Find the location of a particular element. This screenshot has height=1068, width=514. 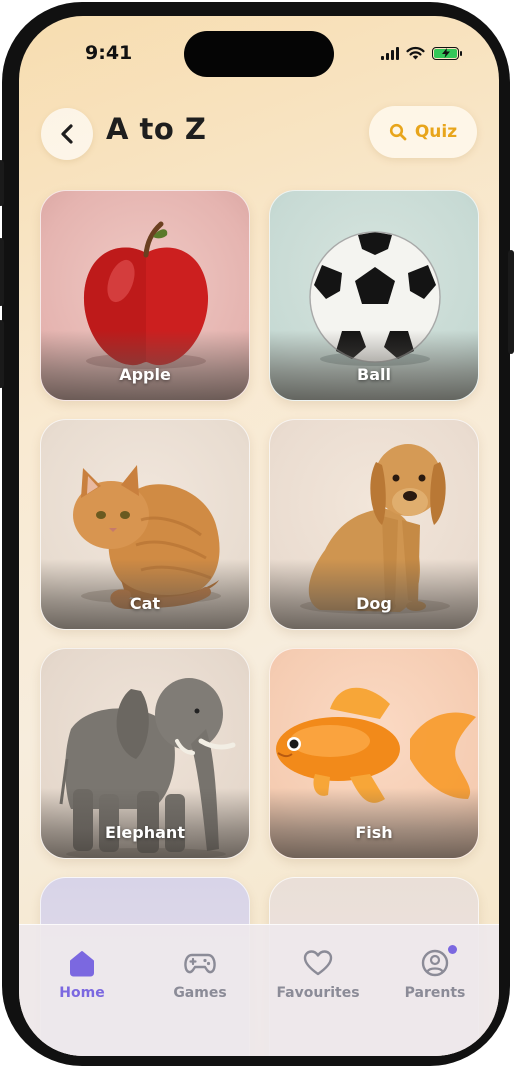

volume-down-button is located at coordinates (2, 354).